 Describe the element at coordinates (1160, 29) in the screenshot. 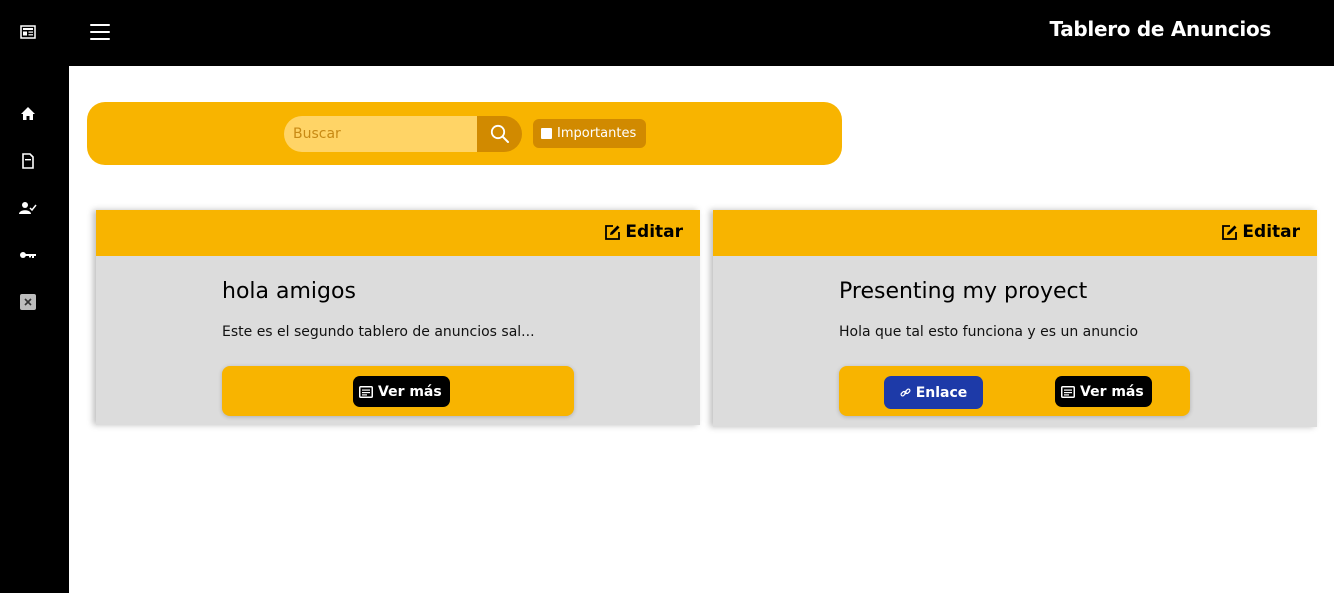

I see `page-title: Tablero de Anuncios` at that location.